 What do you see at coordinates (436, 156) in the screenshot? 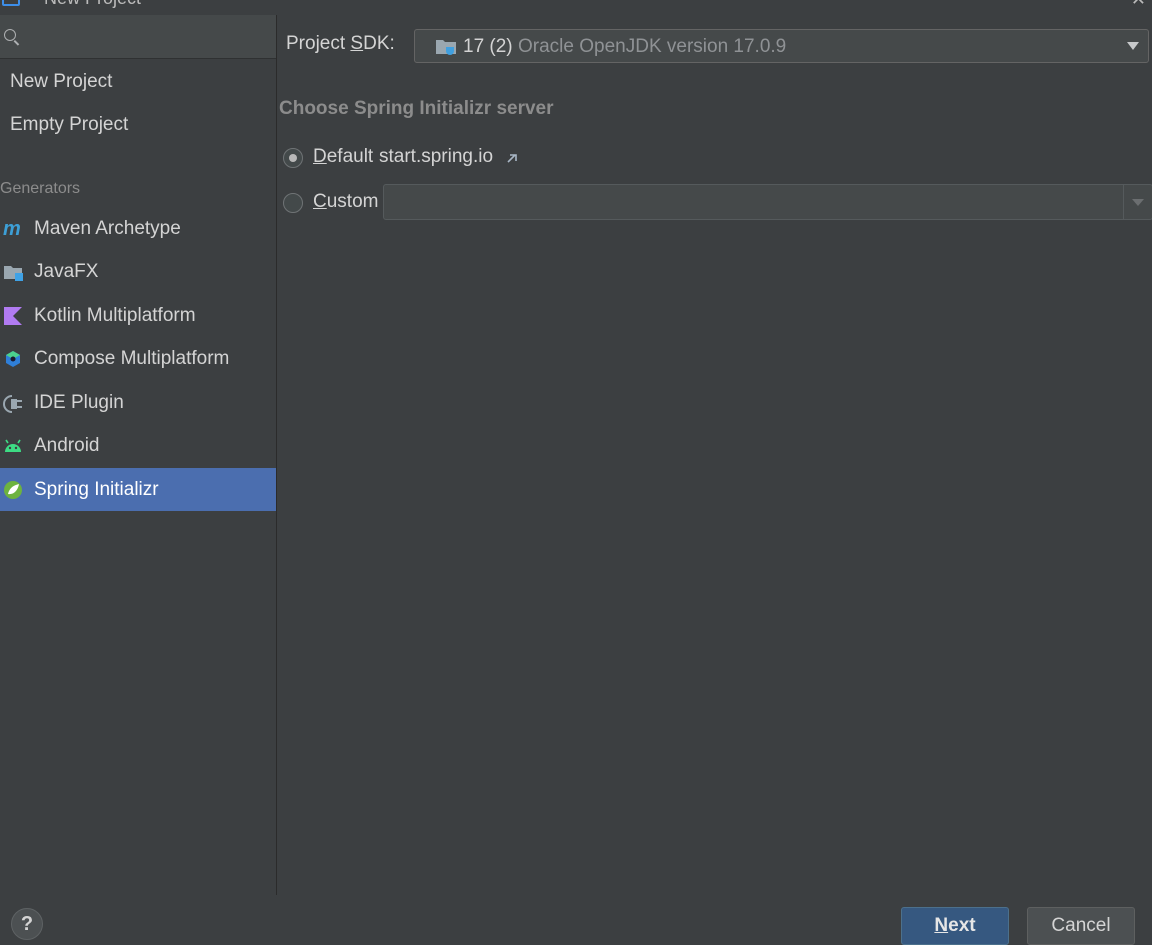
I see `default-server-url: start.spring.io` at bounding box center [436, 156].